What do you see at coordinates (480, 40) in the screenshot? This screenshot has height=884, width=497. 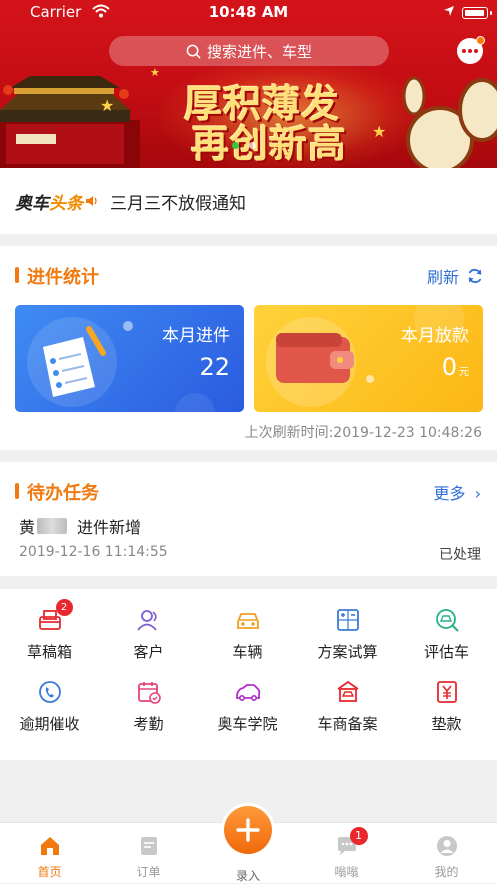 I see `unread-dot` at bounding box center [480, 40].